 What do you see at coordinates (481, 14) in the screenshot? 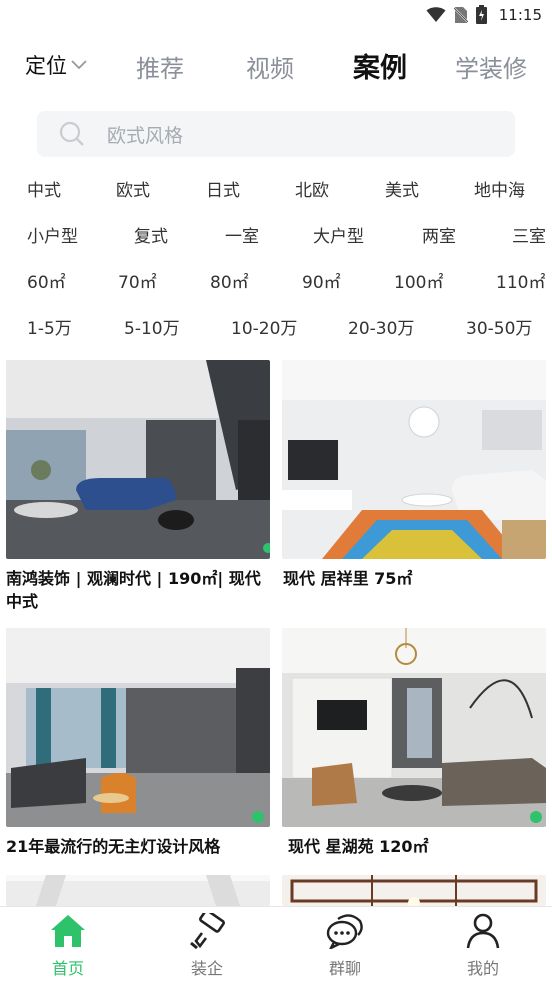
I see `battery-icon` at bounding box center [481, 14].